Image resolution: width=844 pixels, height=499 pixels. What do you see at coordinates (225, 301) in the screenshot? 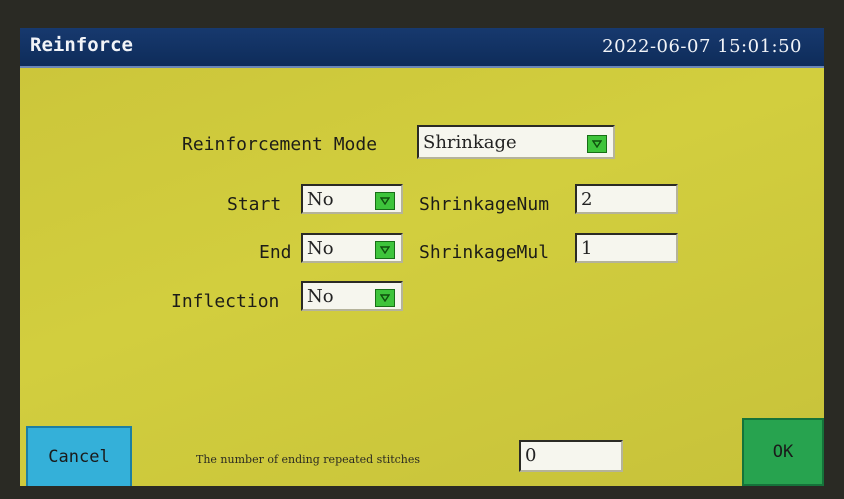
I see `inflection-label: Inflection` at bounding box center [225, 301].